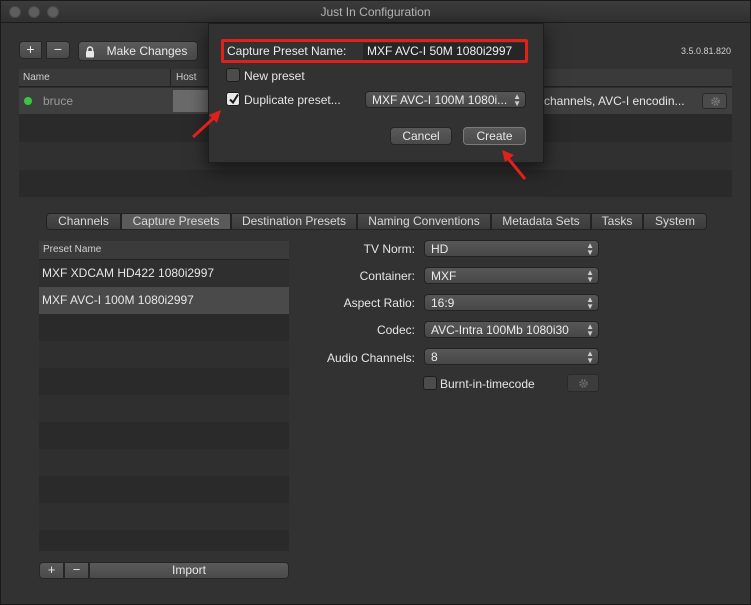 Image resolution: width=751 pixels, height=605 pixels. What do you see at coordinates (541, 221) in the screenshot?
I see `tab-metadata-sets: Metadata Sets` at bounding box center [541, 221].